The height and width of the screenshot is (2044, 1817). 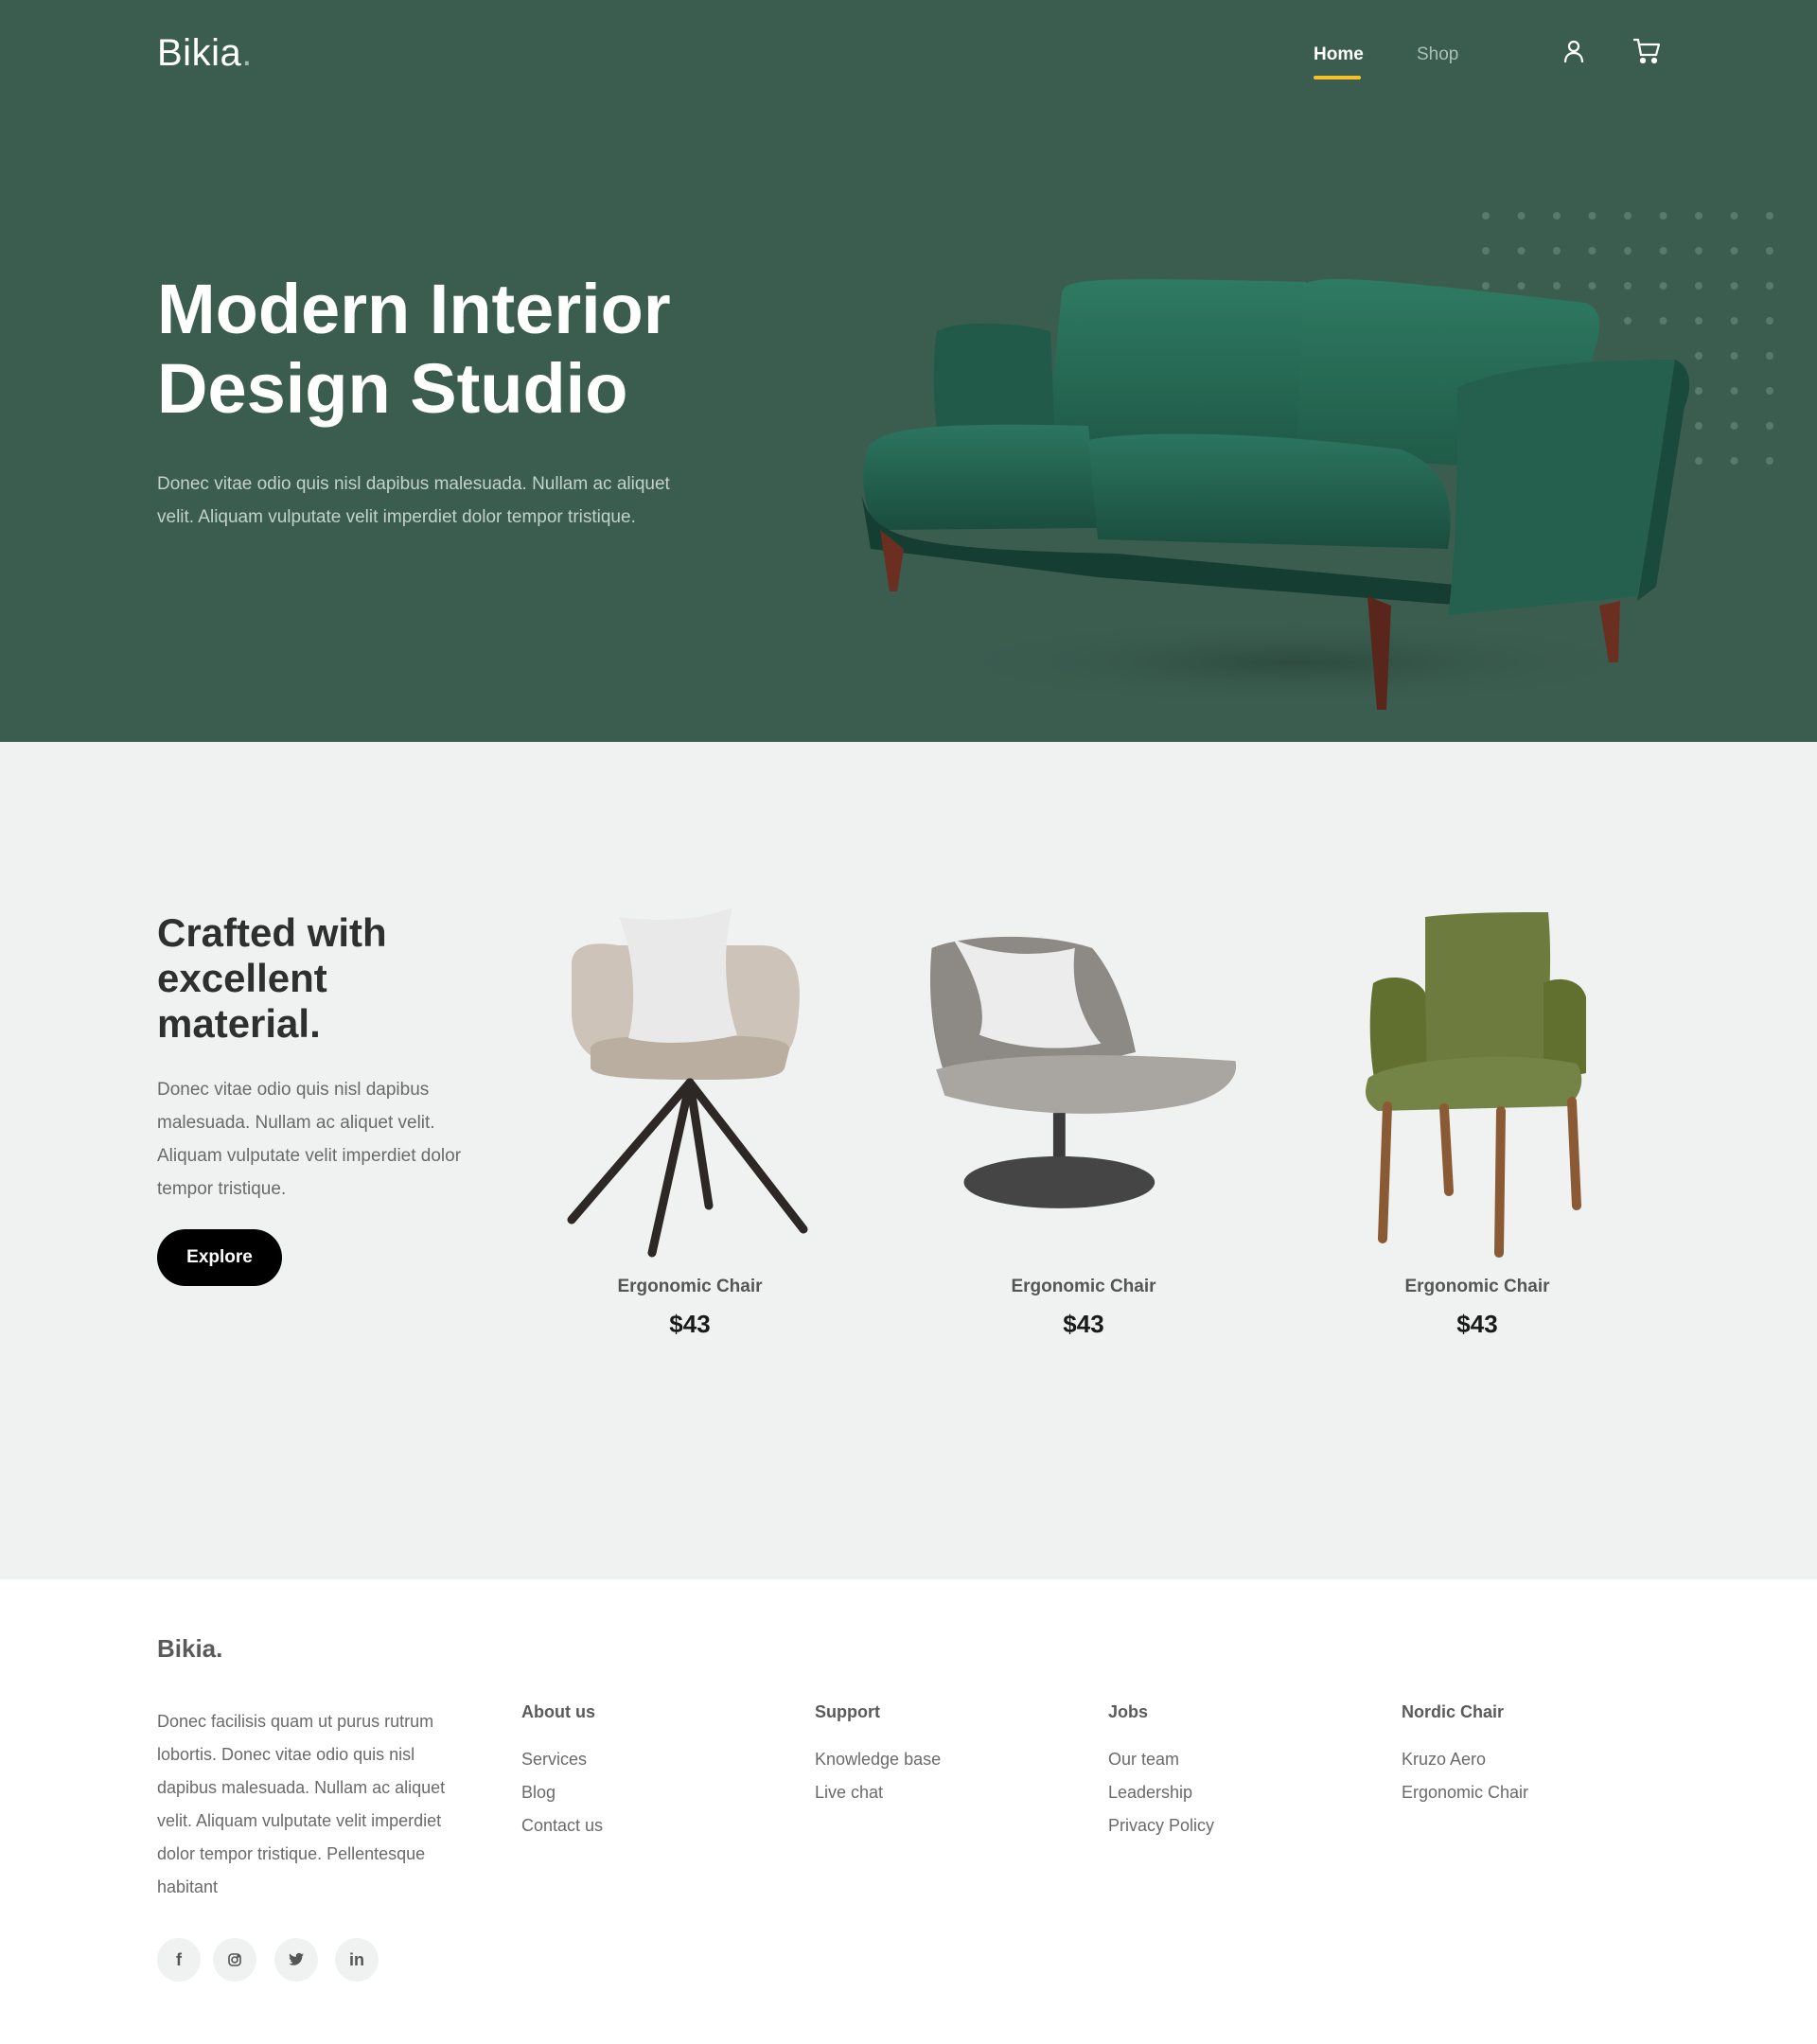 I want to click on footer-column-title: About us, so click(x=558, y=1711).